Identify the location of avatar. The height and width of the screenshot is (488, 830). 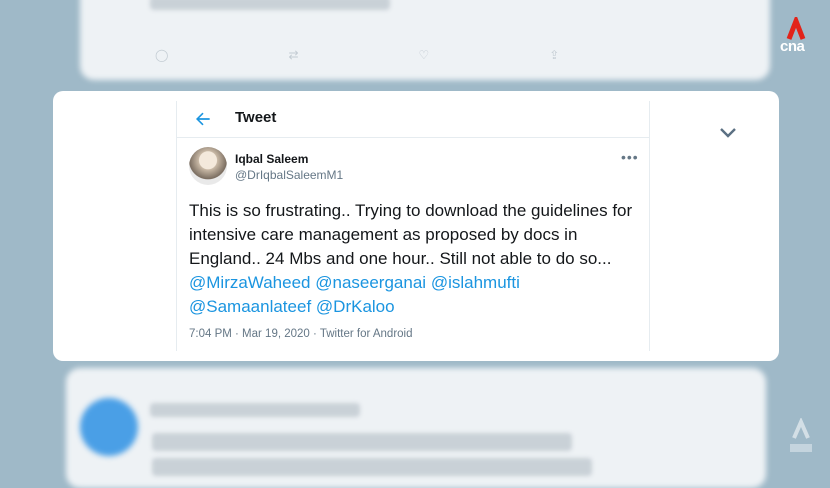
(208, 166).